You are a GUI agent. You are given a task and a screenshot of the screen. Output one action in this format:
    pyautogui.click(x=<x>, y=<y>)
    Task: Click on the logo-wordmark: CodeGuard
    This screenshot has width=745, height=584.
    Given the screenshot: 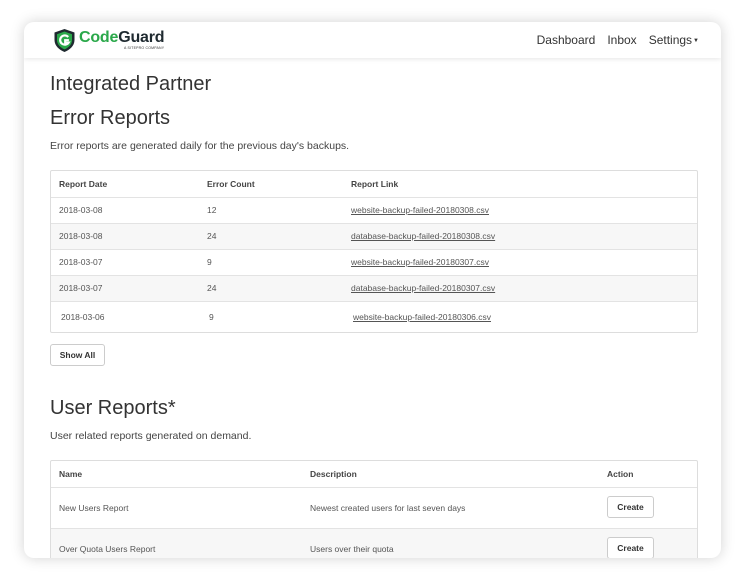 What is the action you would take?
    pyautogui.click(x=122, y=37)
    